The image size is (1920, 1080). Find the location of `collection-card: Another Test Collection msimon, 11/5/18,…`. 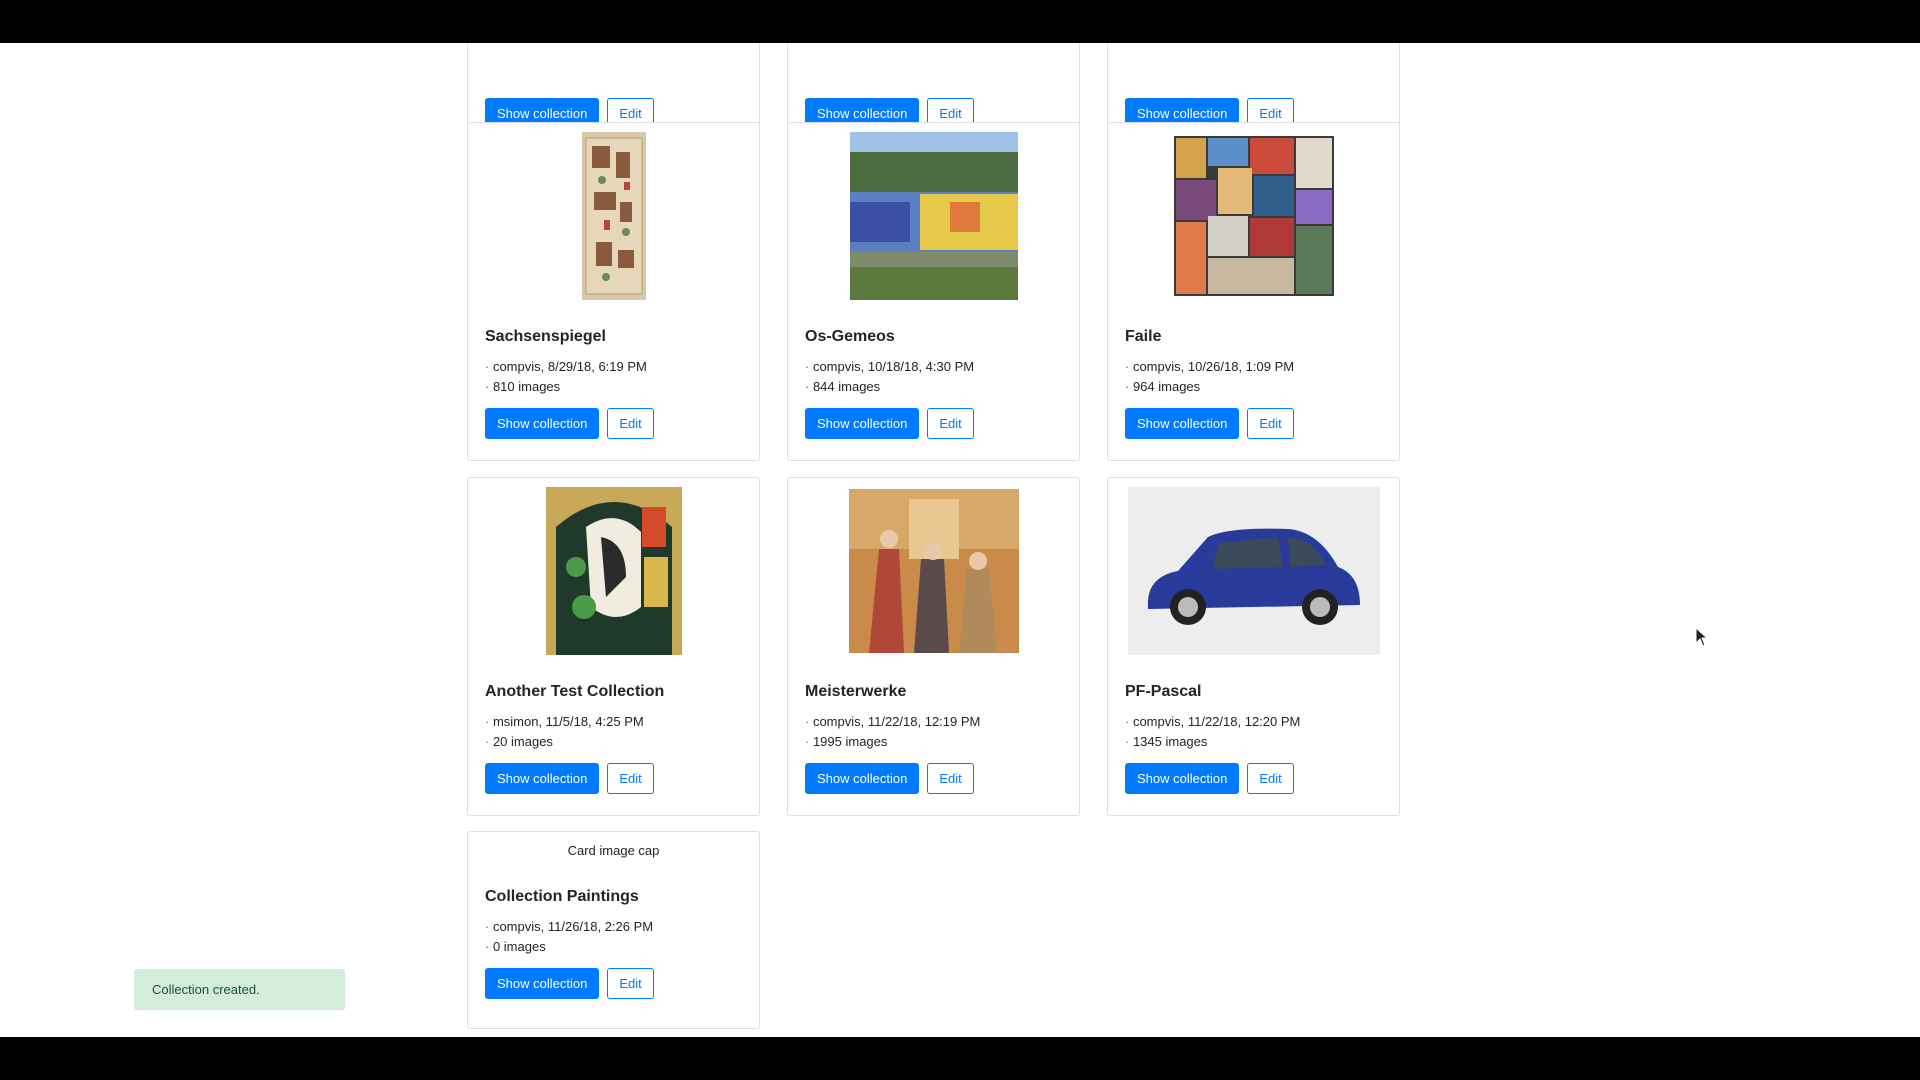

collection-card: Another Test Collection msimon, 11/5/18,… is located at coordinates (613, 646).